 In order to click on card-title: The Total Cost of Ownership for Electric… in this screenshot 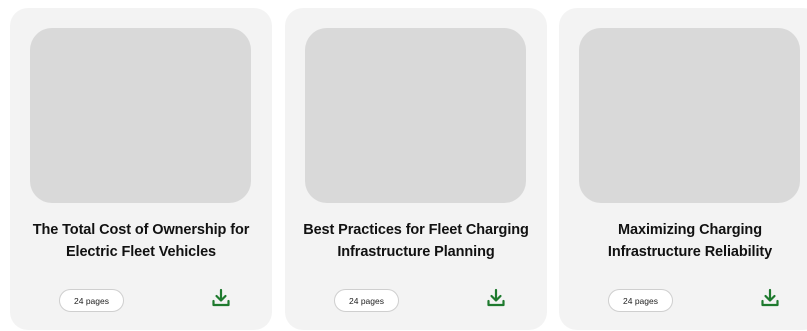, I will do `click(141, 241)`.